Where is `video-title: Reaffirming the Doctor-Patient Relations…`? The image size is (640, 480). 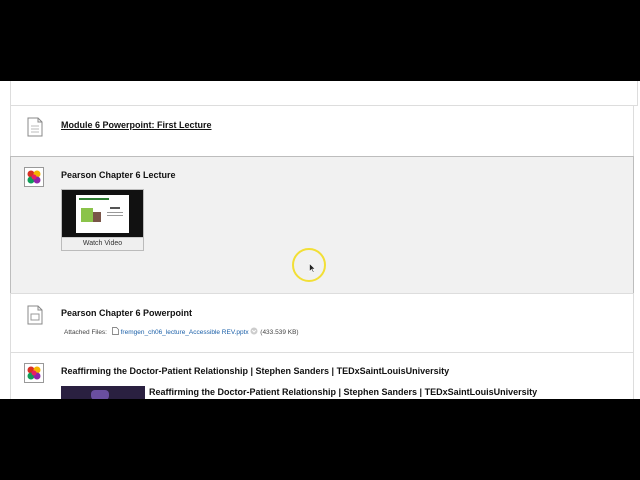 video-title: Reaffirming the Doctor-Patient Relations… is located at coordinates (343, 392).